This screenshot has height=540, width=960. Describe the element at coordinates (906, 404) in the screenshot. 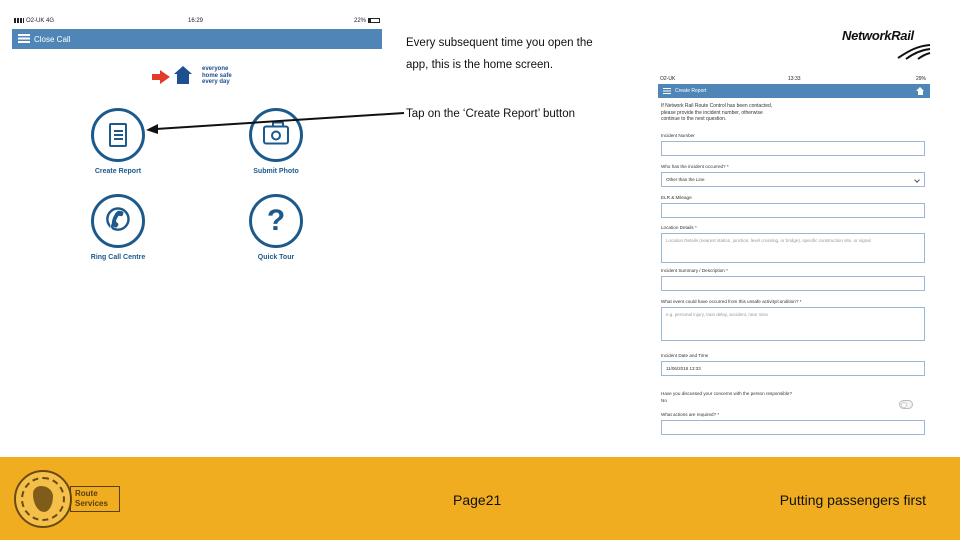

I see `discussed-concerns-toggle` at that location.